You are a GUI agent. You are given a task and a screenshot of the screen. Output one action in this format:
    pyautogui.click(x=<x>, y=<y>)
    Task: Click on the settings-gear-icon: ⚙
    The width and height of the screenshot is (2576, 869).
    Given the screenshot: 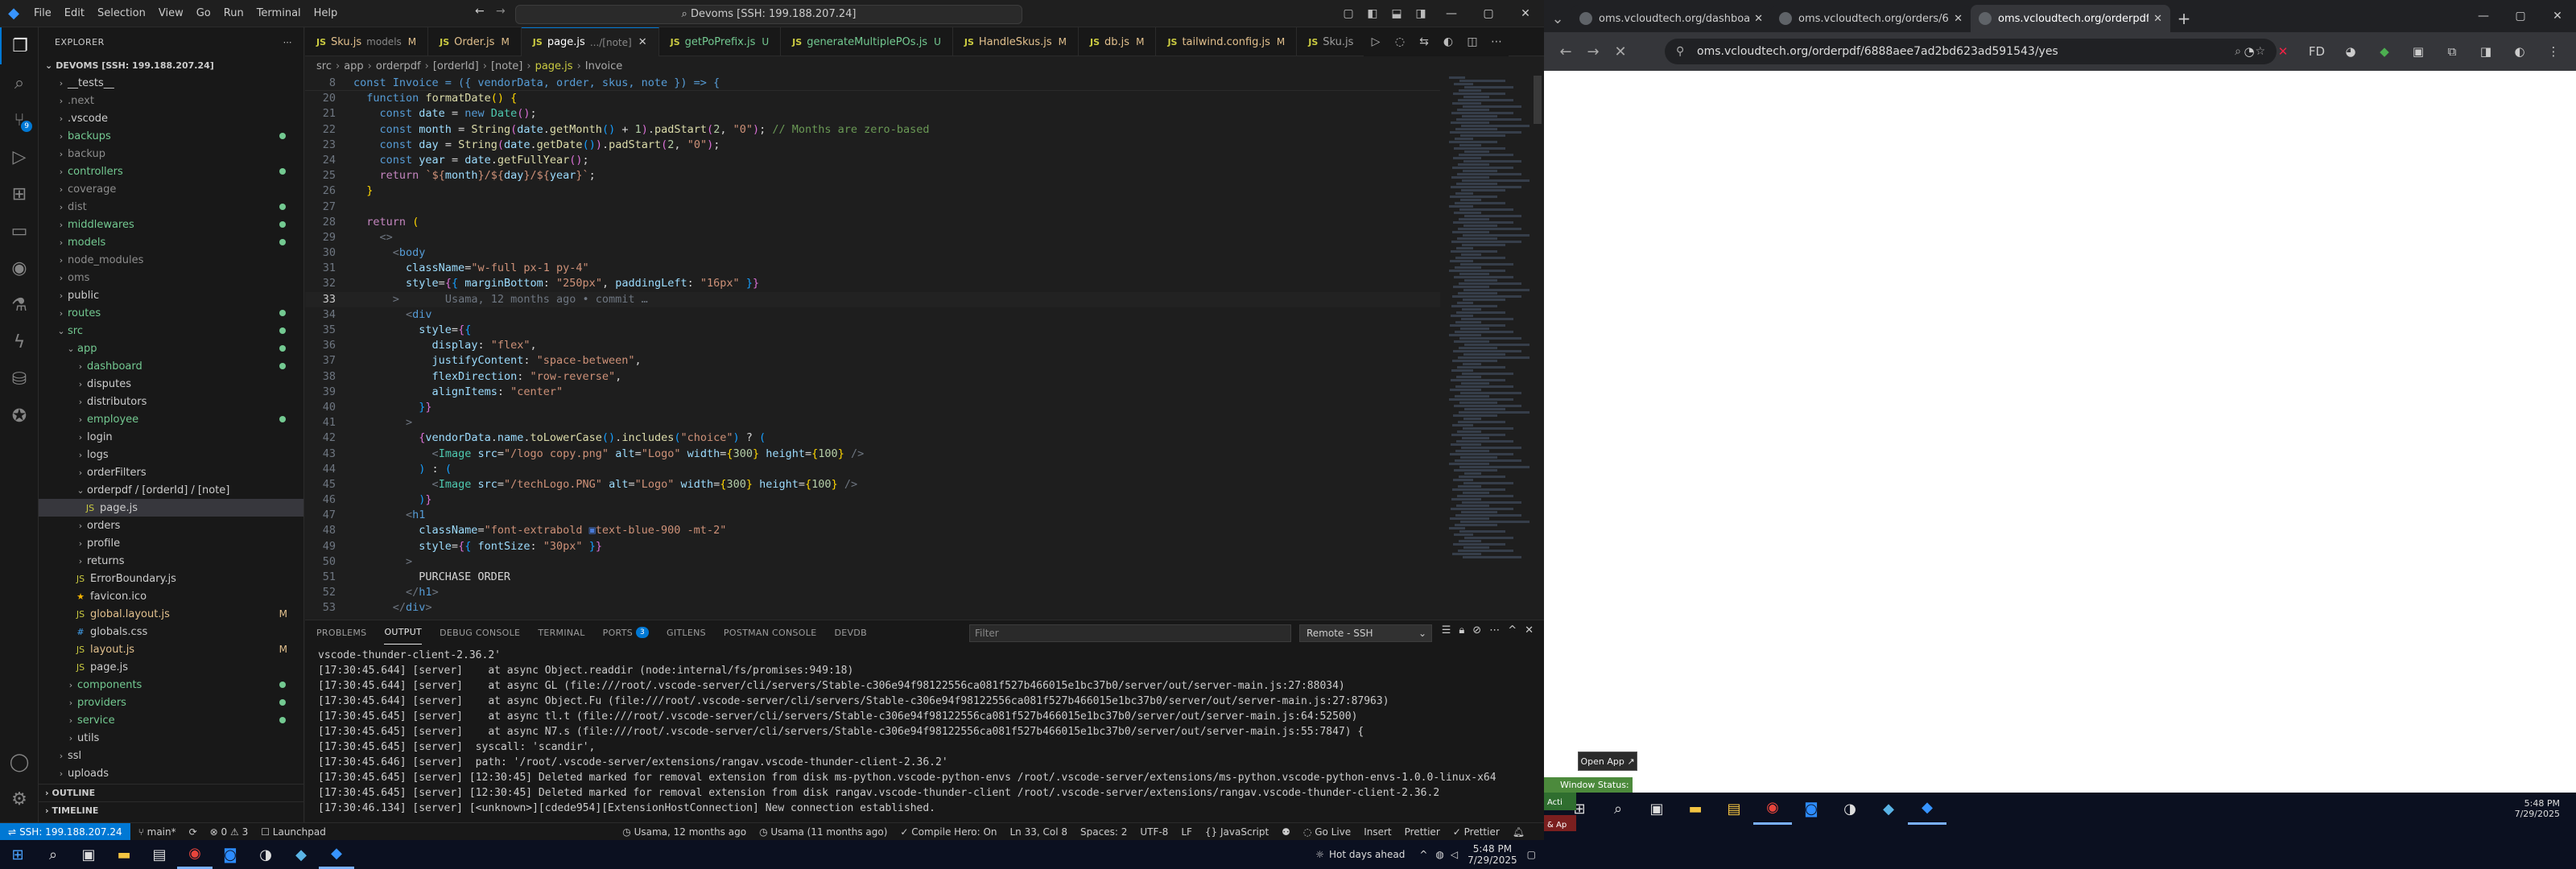 What is the action you would take?
    pyautogui.click(x=19, y=799)
    